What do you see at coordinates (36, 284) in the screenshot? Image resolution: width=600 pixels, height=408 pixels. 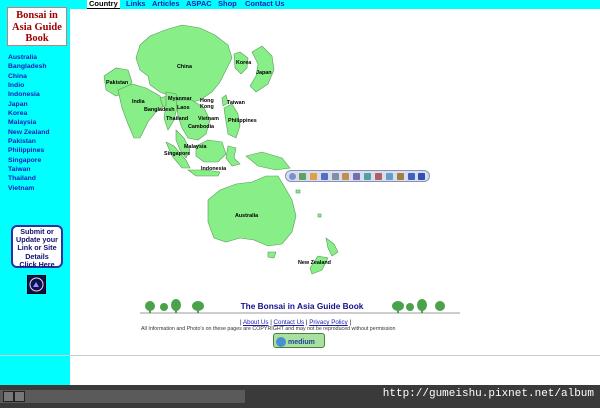 I see `bonsai-badge-icon` at bounding box center [36, 284].